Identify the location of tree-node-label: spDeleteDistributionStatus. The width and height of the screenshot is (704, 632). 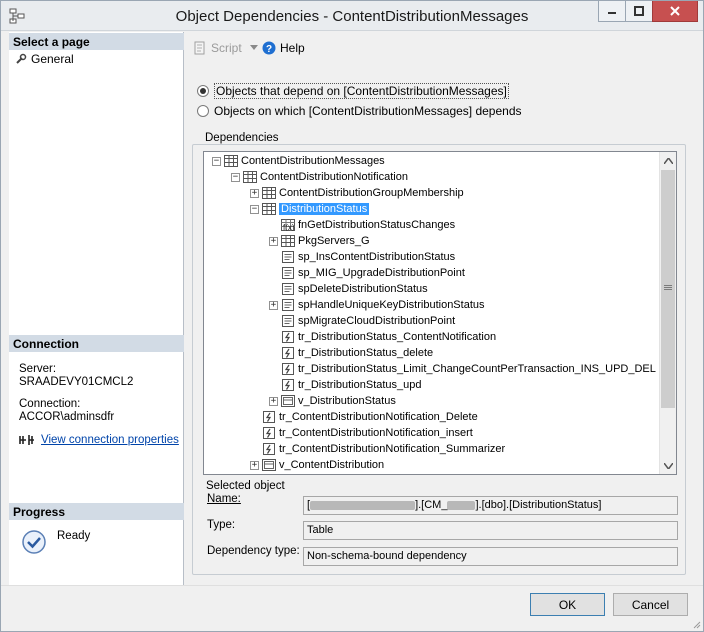
(363, 289).